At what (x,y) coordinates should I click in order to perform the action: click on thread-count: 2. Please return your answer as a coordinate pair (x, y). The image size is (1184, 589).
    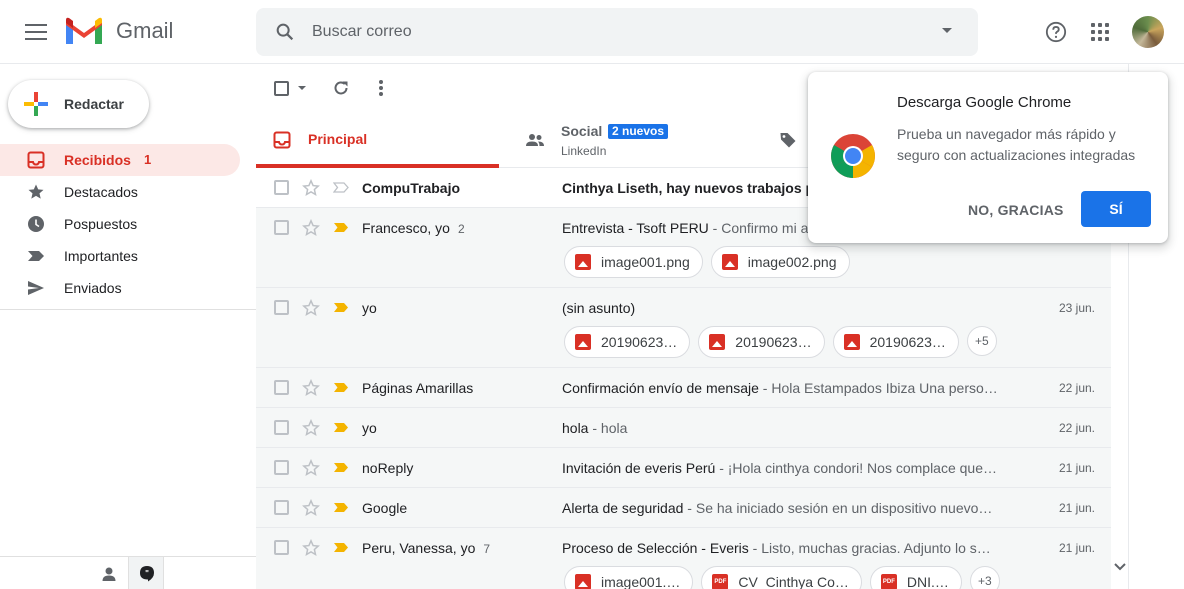
    Looking at the image, I should click on (461, 229).